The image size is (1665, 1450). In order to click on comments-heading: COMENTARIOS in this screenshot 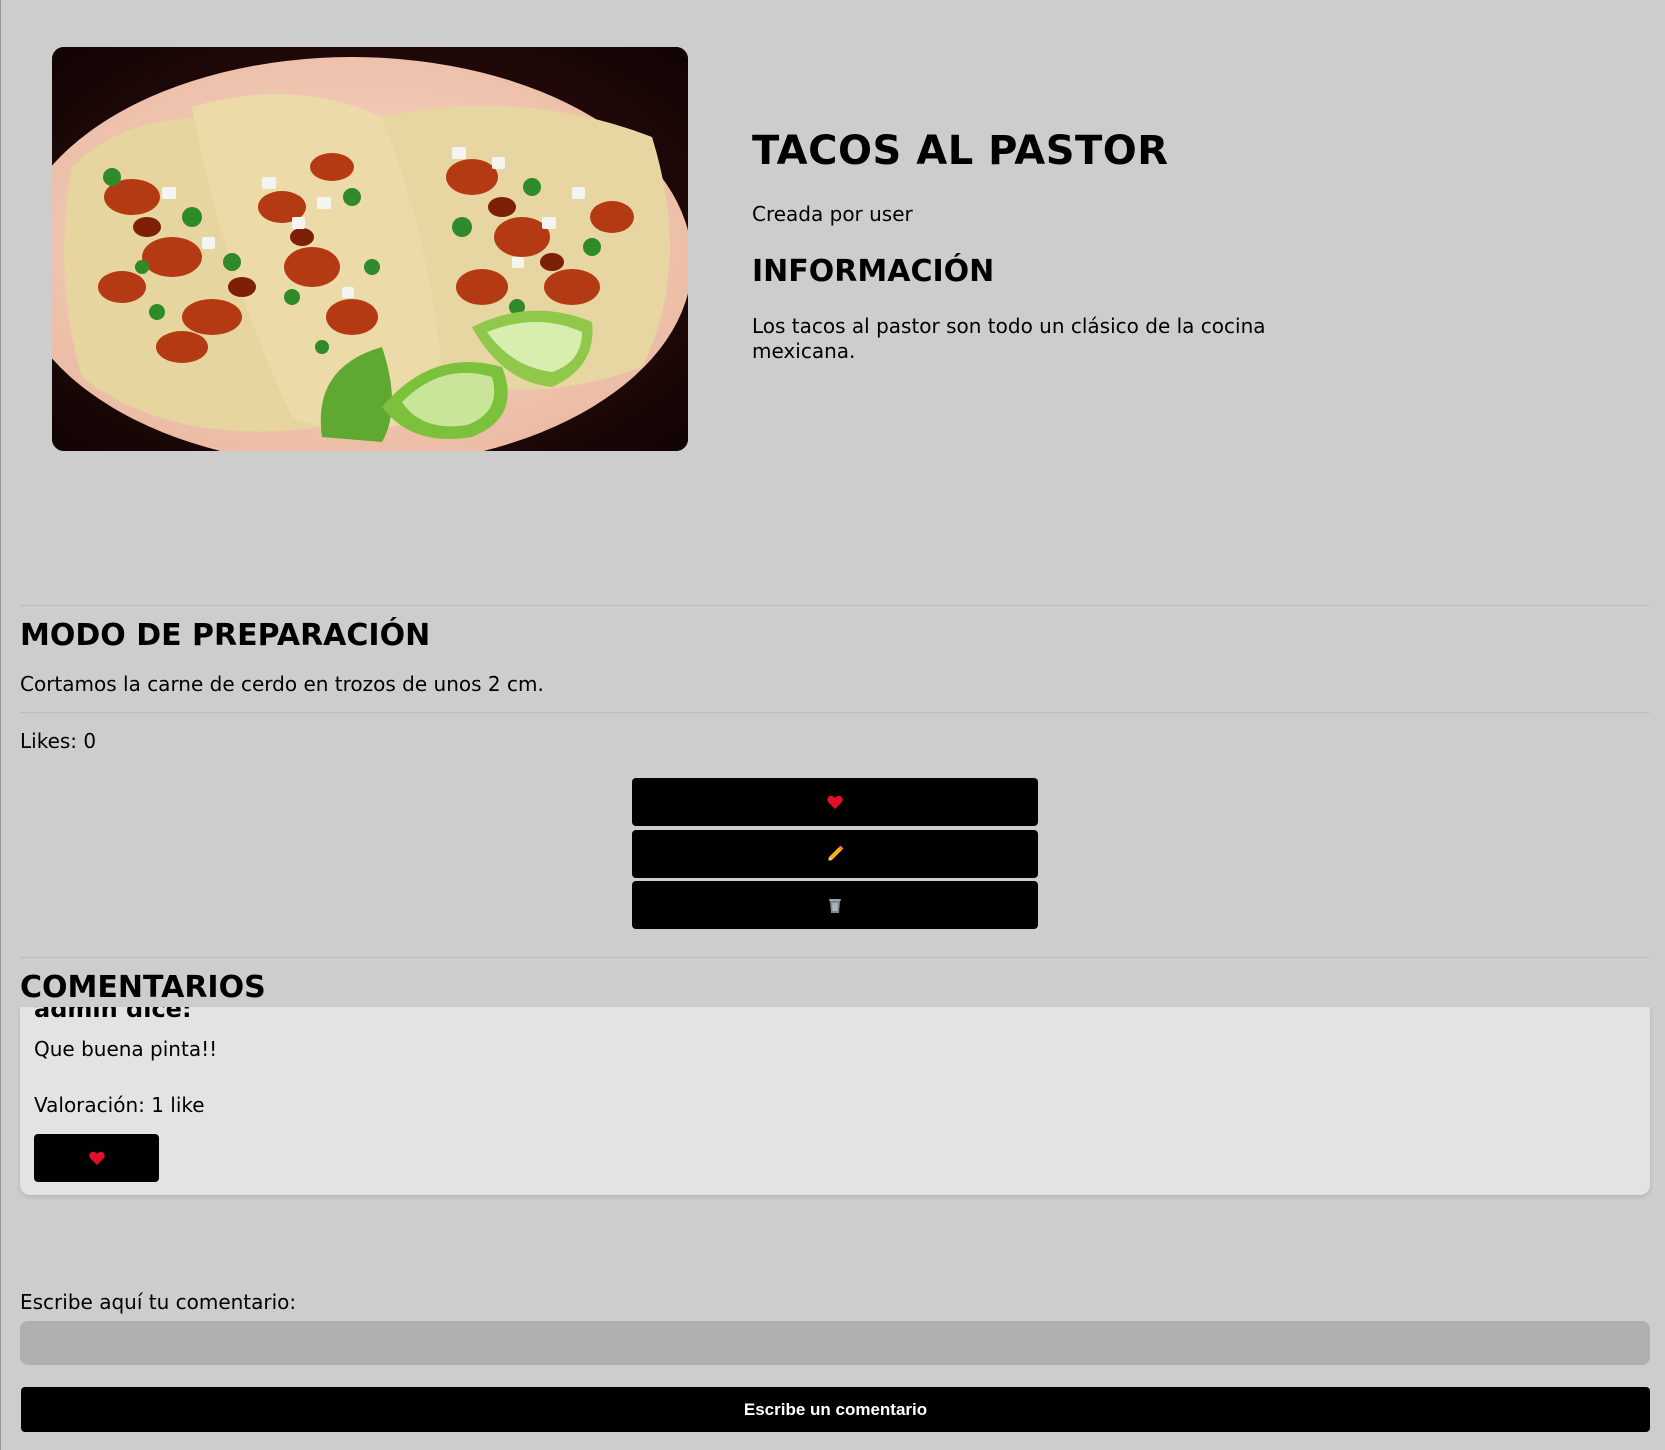, I will do `click(143, 987)`.